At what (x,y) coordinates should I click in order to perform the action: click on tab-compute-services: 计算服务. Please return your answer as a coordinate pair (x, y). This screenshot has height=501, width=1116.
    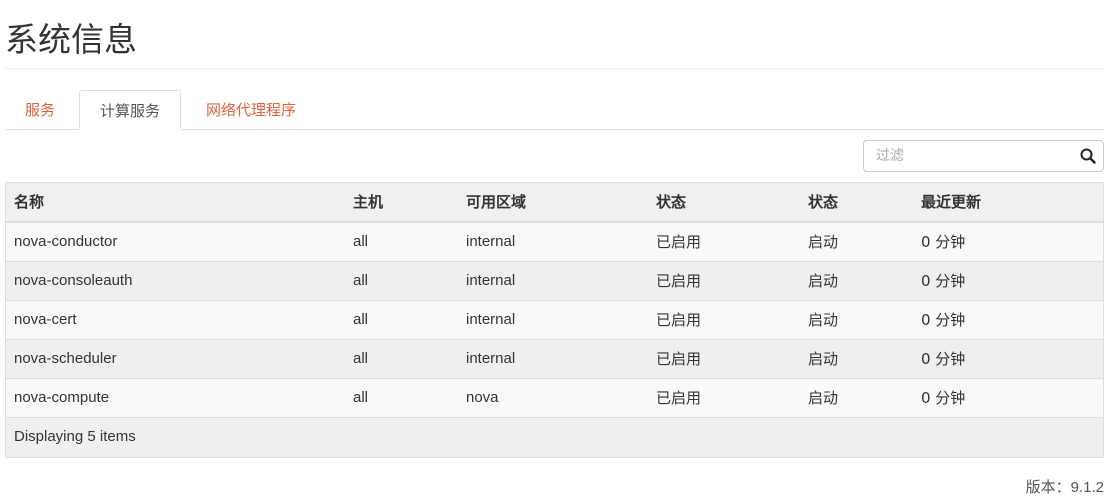
    Looking at the image, I should click on (130, 110).